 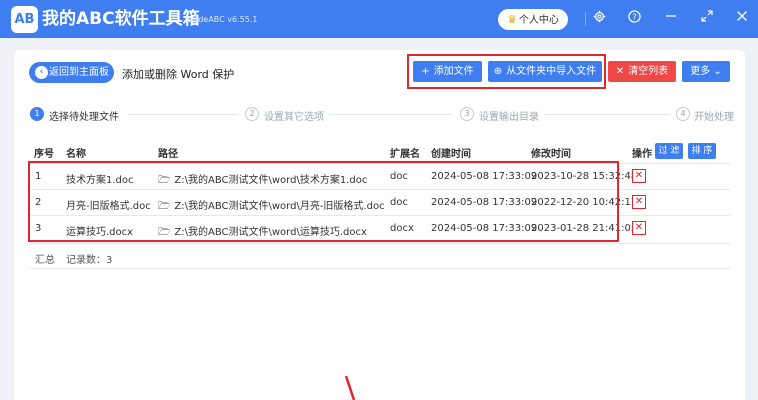 What do you see at coordinates (585, 19) in the screenshot?
I see `titlebar-divider` at bounding box center [585, 19].